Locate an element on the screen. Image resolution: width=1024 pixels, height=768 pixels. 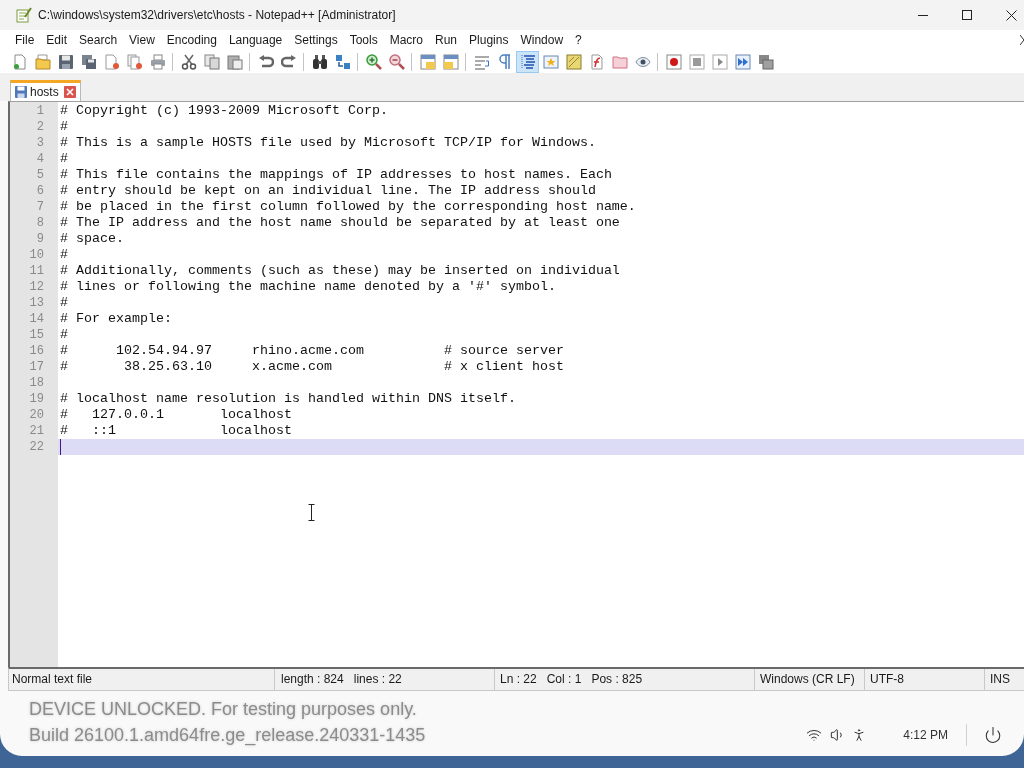
printer-icon is located at coordinates (157, 61).